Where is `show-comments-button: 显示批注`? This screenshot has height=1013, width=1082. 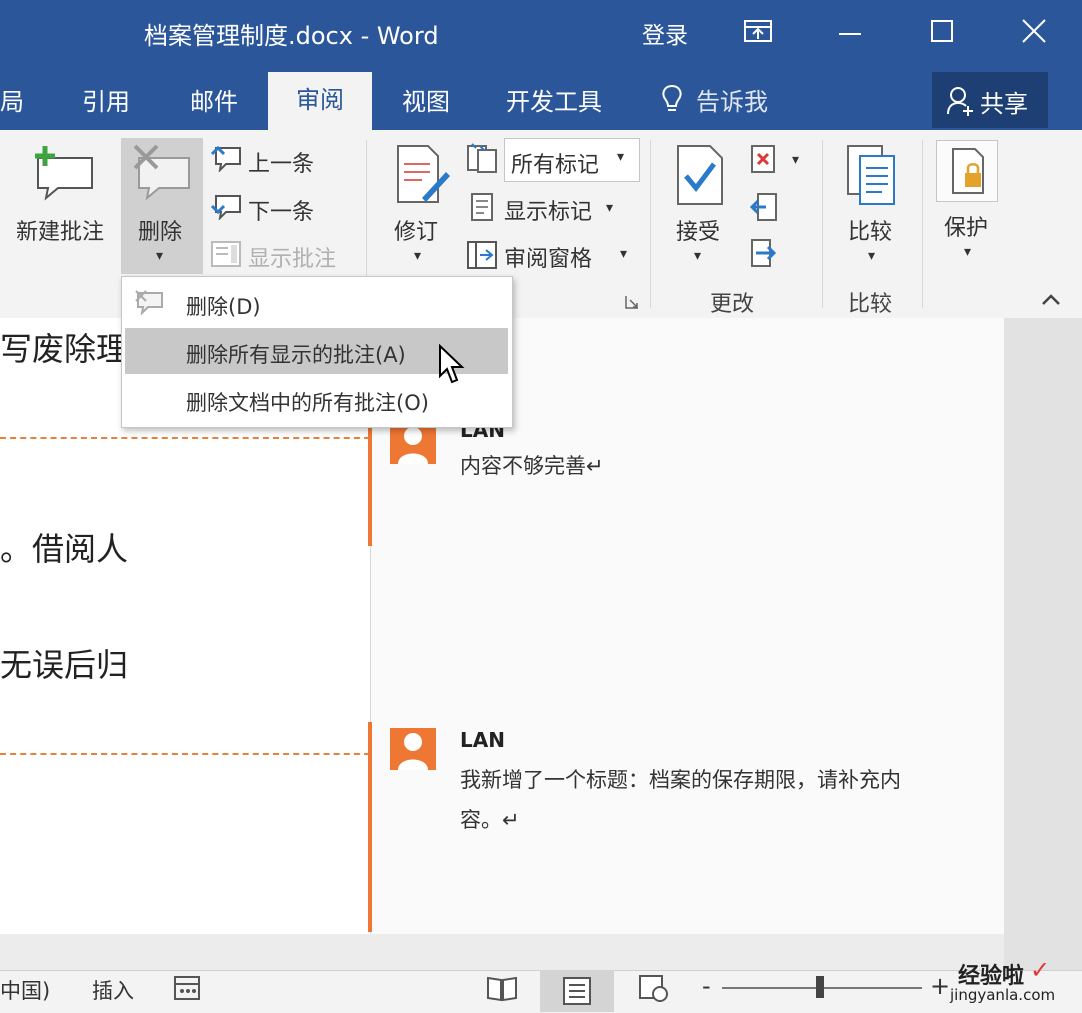 show-comments-button: 显示批注 is located at coordinates (292, 257).